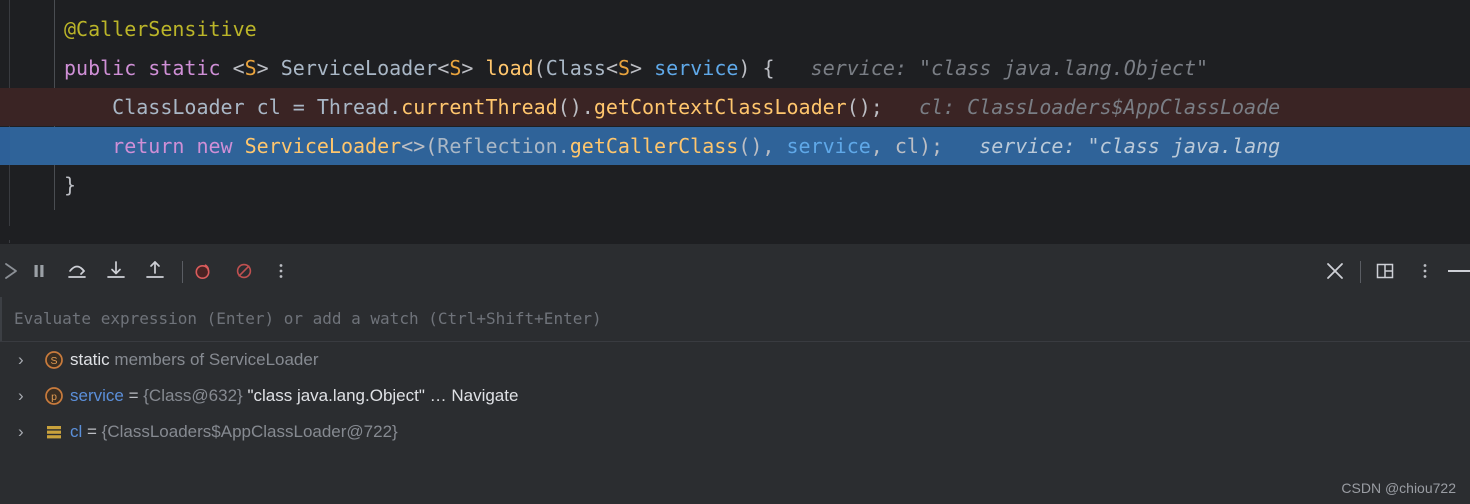 This screenshot has height=504, width=1470. I want to click on svg-text: S, so click(53, 361).